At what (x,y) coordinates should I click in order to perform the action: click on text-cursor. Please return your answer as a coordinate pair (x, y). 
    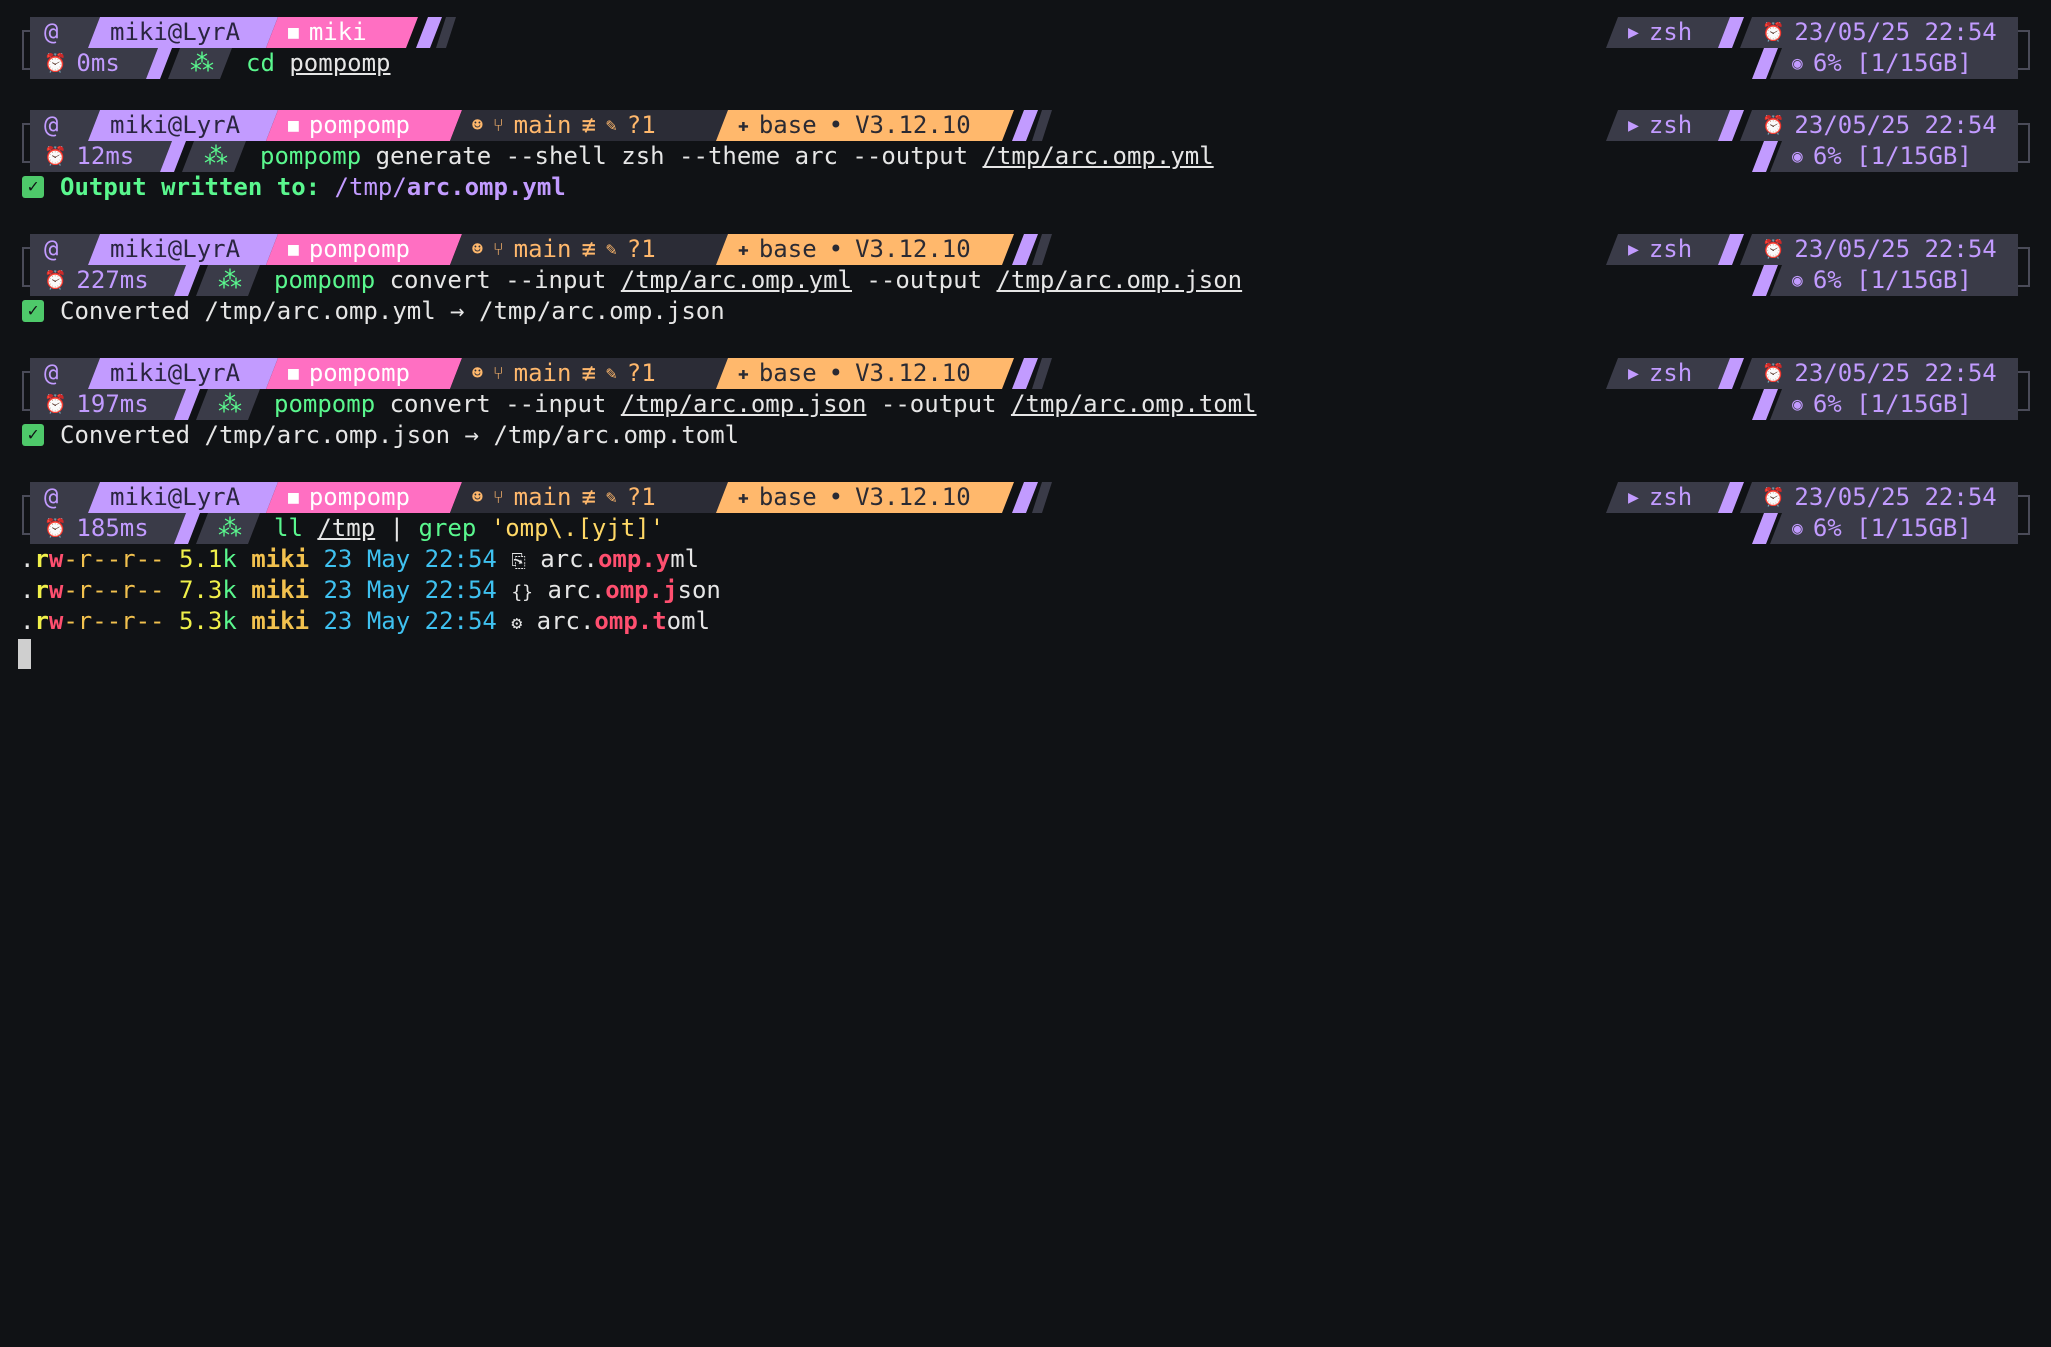
    Looking at the image, I should click on (24, 654).